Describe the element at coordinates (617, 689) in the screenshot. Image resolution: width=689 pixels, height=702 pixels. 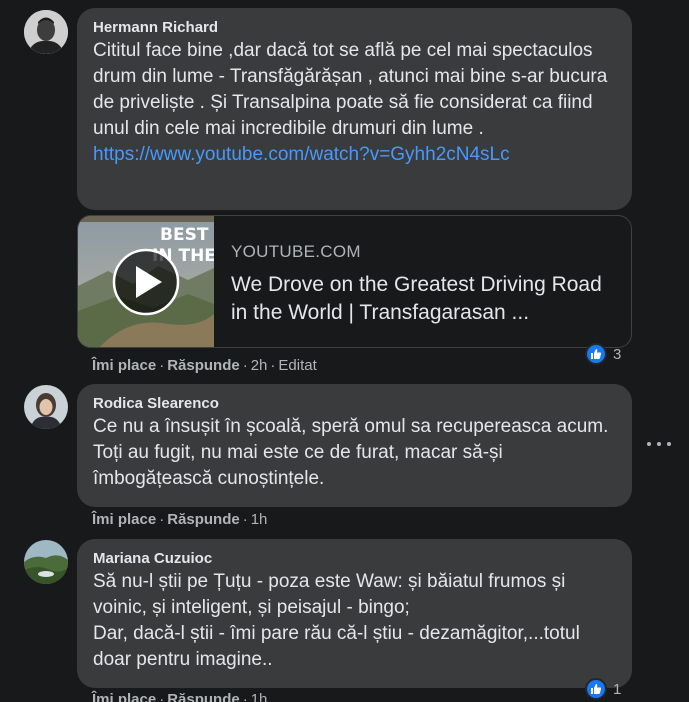
I see `reaction-count: 1` at that location.